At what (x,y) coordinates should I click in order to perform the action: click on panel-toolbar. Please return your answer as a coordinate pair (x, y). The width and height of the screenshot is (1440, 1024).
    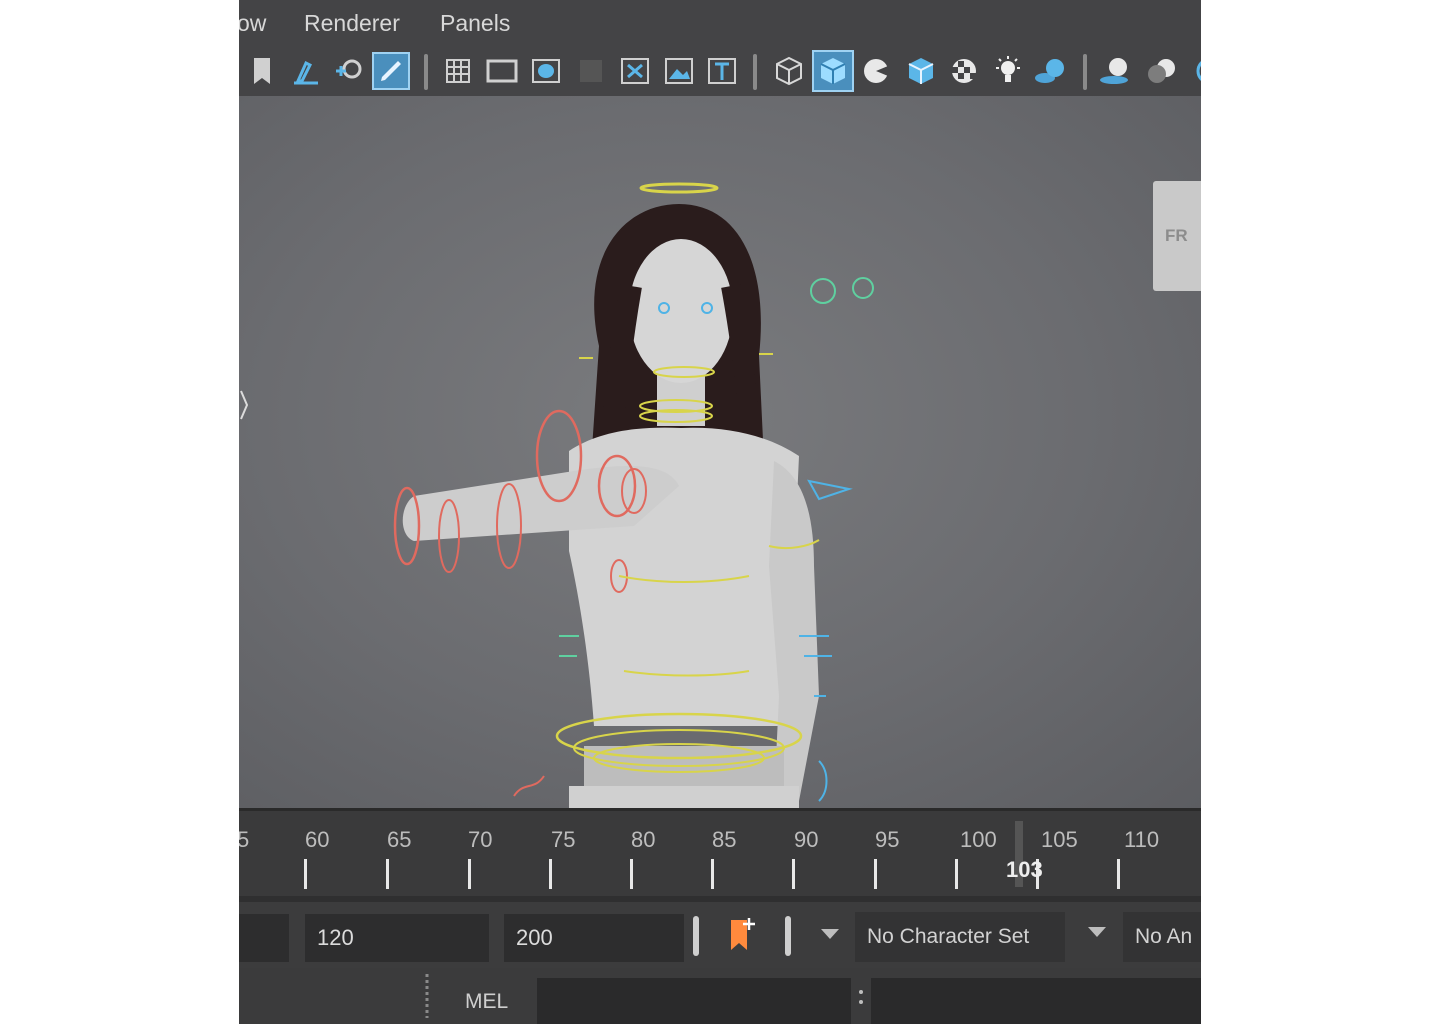
    Looking at the image, I should click on (720, 71).